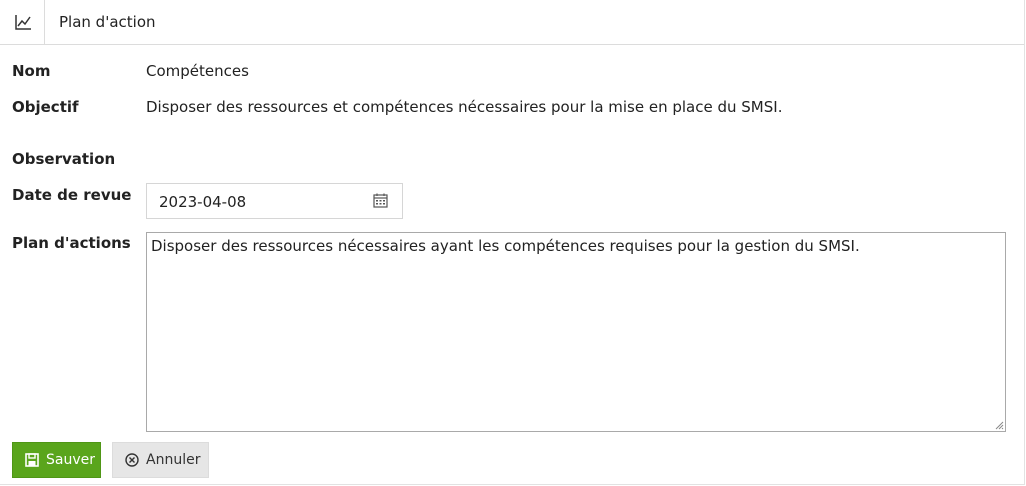 Image resolution: width=1026 pixels, height=486 pixels. What do you see at coordinates (45, 107) in the screenshot?
I see `objectif-label: Objectif` at bounding box center [45, 107].